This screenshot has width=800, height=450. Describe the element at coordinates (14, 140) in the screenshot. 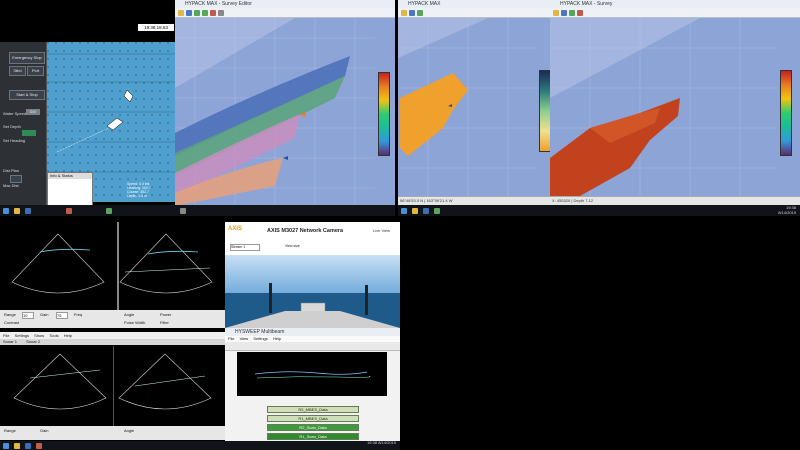

I see `set-heading-label: Set Heading` at that location.